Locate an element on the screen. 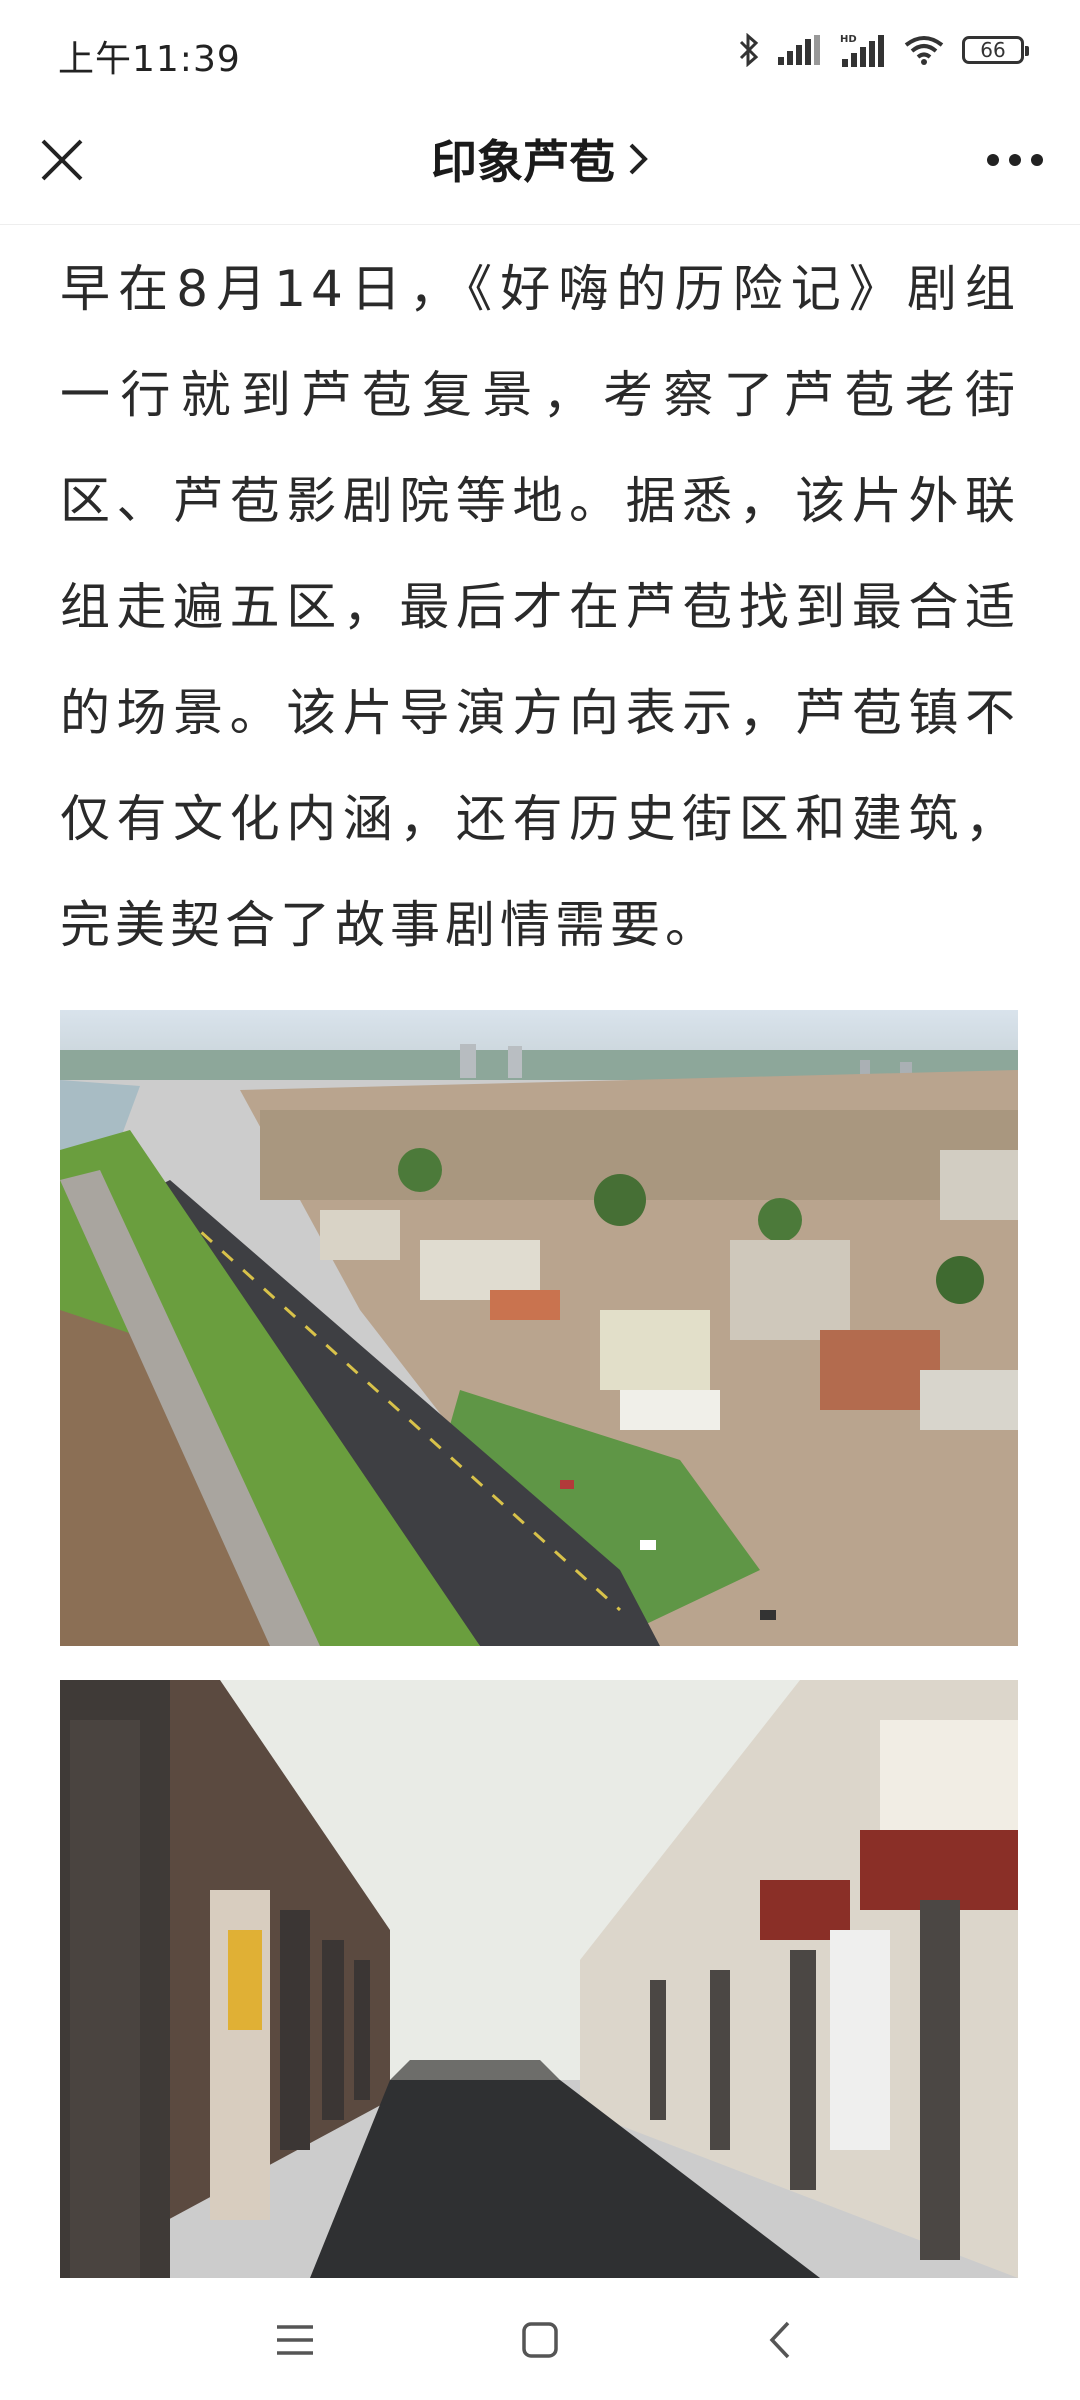 This screenshot has width=1080, height=2400. chevron-right-icon is located at coordinates (638, 159).